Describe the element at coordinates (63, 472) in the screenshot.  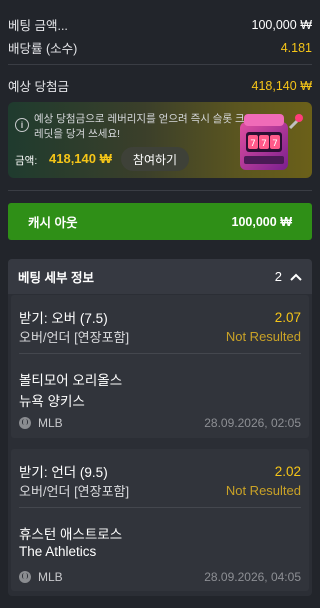
I see `bet-pick: 받기: 언더 (9.5)` at that location.